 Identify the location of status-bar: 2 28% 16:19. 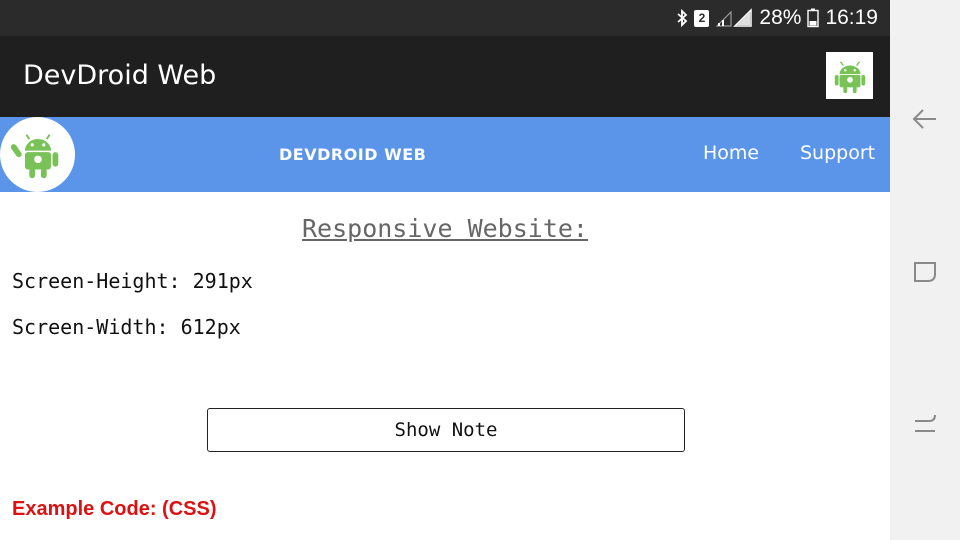
(445, 18).